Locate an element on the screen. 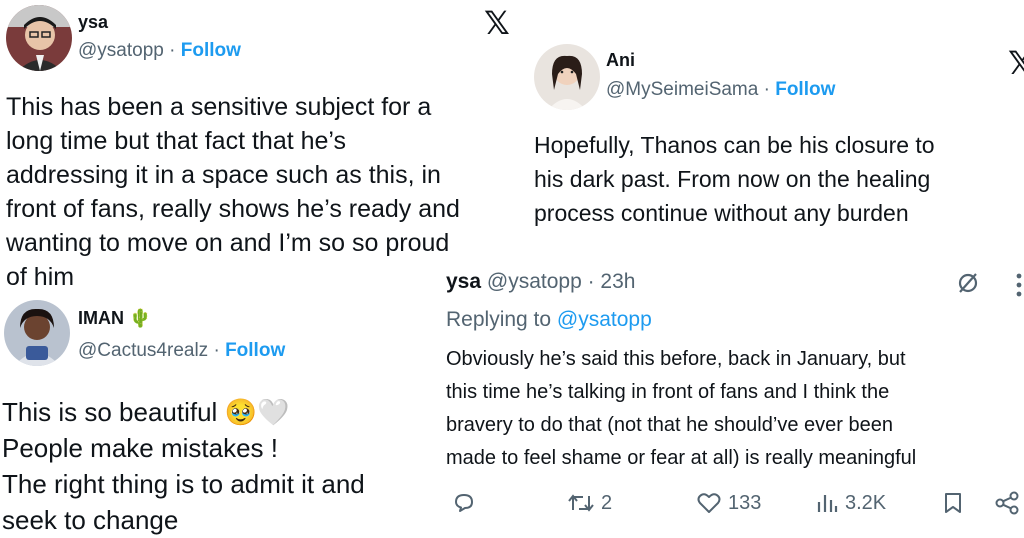  tweet-line: People make mistakes ! is located at coordinates (140, 448).